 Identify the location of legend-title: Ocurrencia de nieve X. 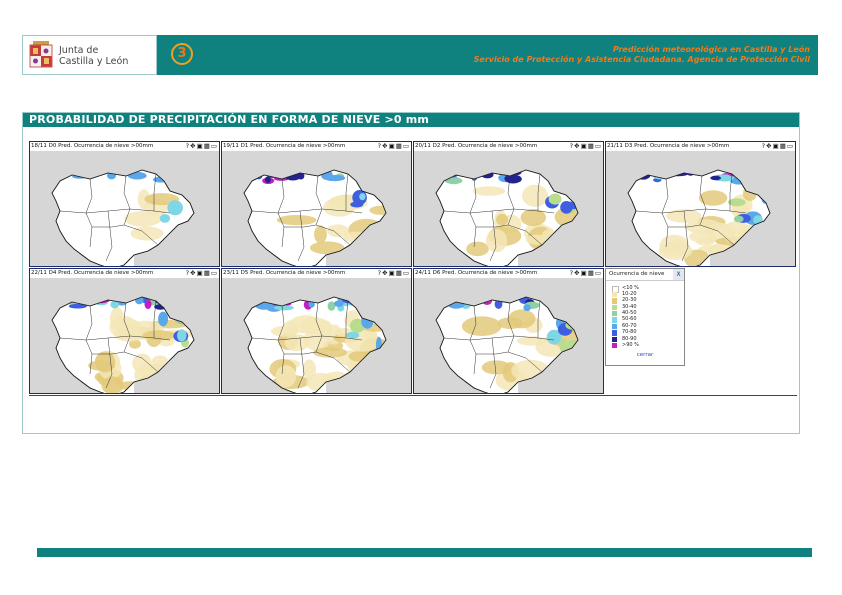
(645, 275).